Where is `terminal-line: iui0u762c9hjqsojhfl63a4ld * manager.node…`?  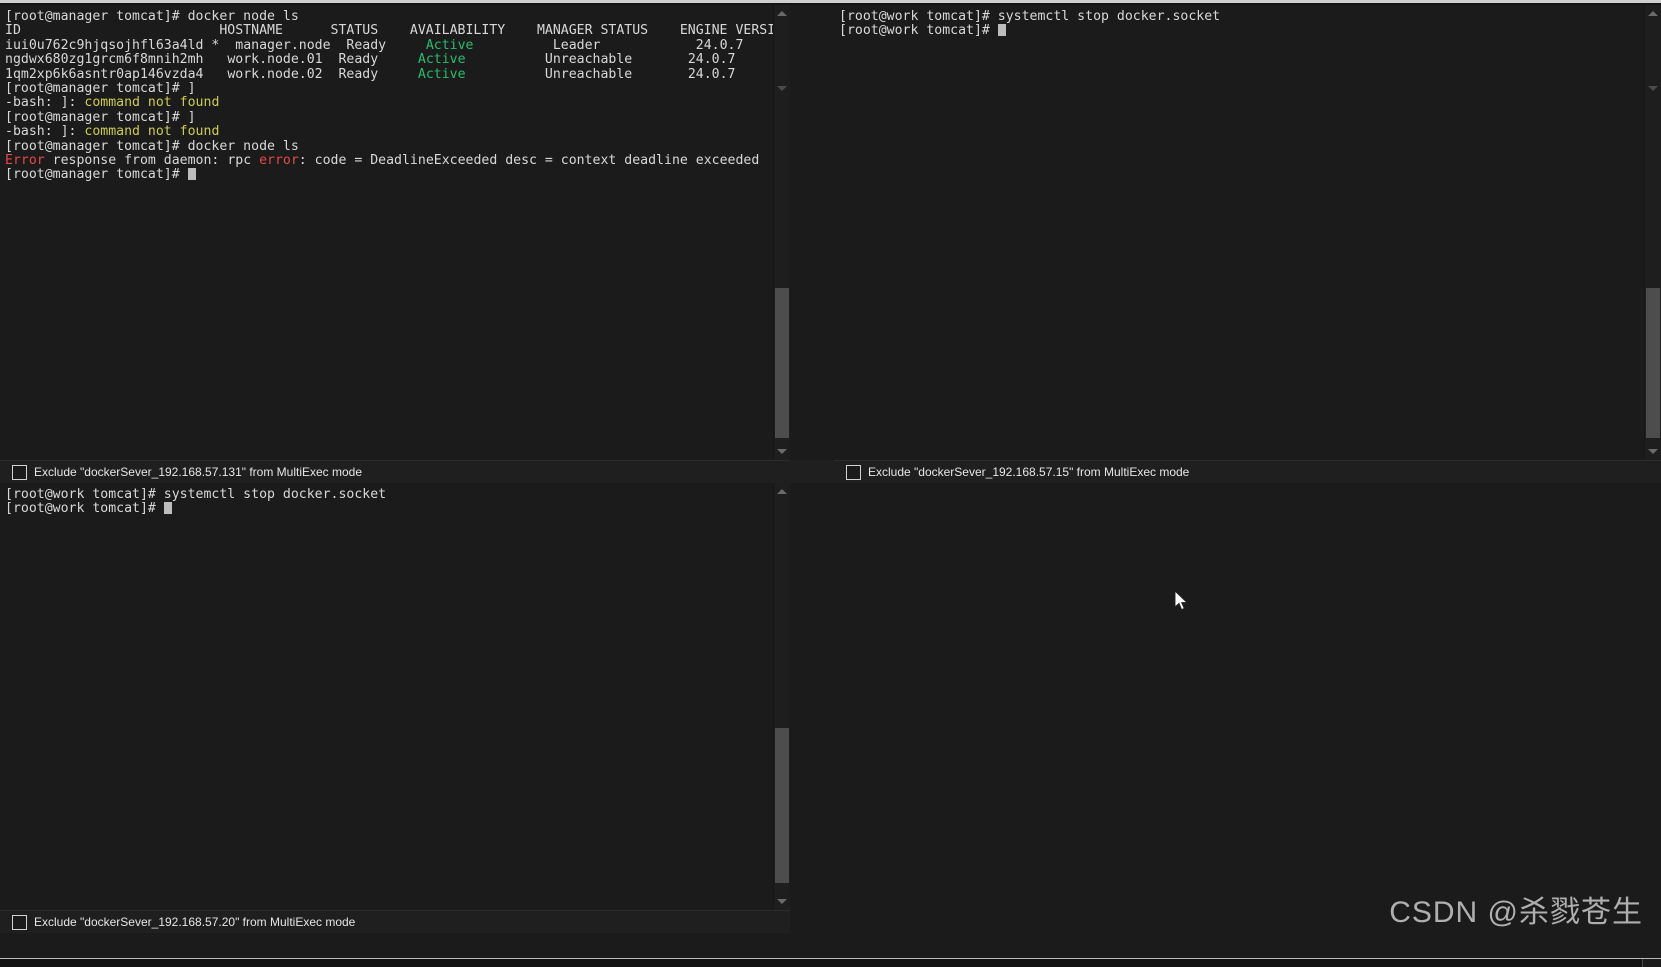 terminal-line: iui0u762c9hjqsojhfl63a4ld * manager.node… is located at coordinates (389, 45).